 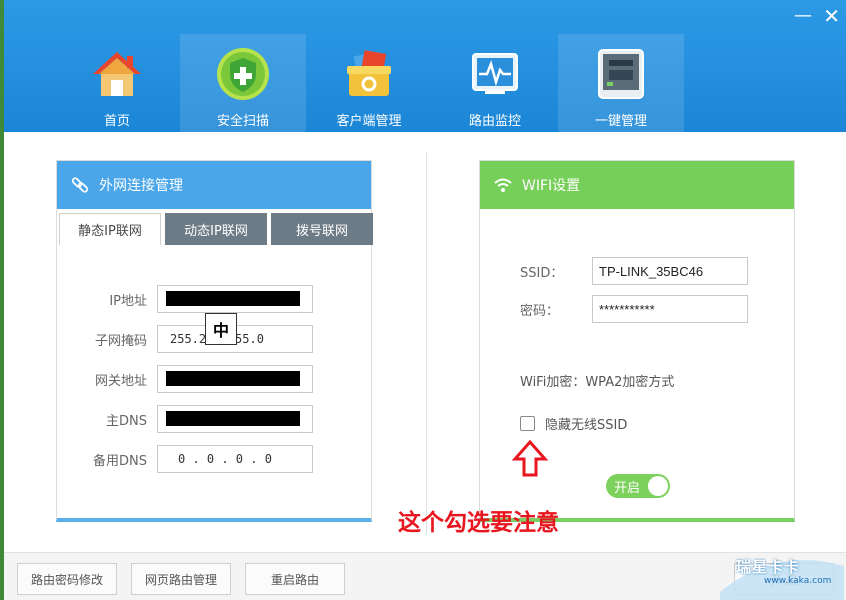 I want to click on ip-address-row: IP地址, so click(x=185, y=299).